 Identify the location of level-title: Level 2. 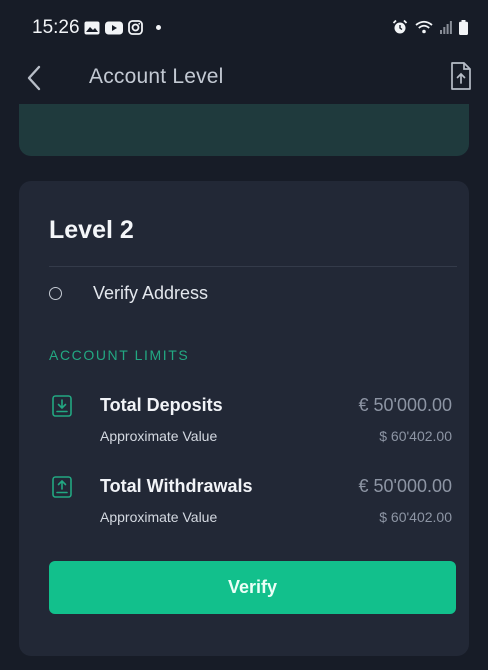
(91, 230).